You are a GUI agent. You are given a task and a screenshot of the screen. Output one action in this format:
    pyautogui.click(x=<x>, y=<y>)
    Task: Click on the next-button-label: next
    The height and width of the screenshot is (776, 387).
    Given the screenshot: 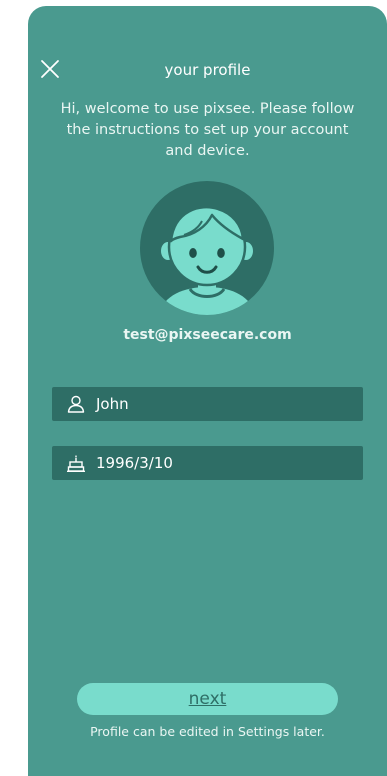 What is the action you would take?
    pyautogui.click(x=207, y=699)
    